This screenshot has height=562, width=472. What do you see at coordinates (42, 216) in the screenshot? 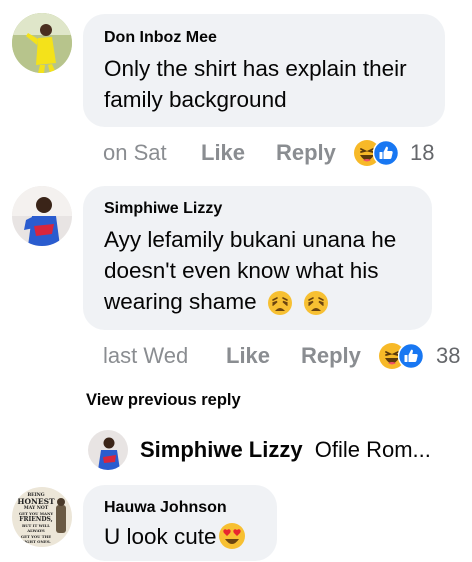
I see `avatar-simphiwe-lizzy` at bounding box center [42, 216].